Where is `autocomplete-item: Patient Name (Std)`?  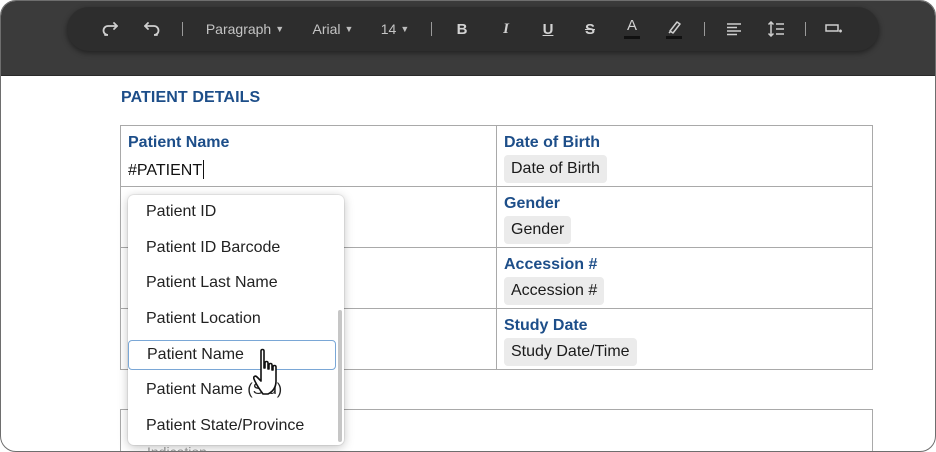 autocomplete-item: Patient Name (Std) is located at coordinates (232, 390).